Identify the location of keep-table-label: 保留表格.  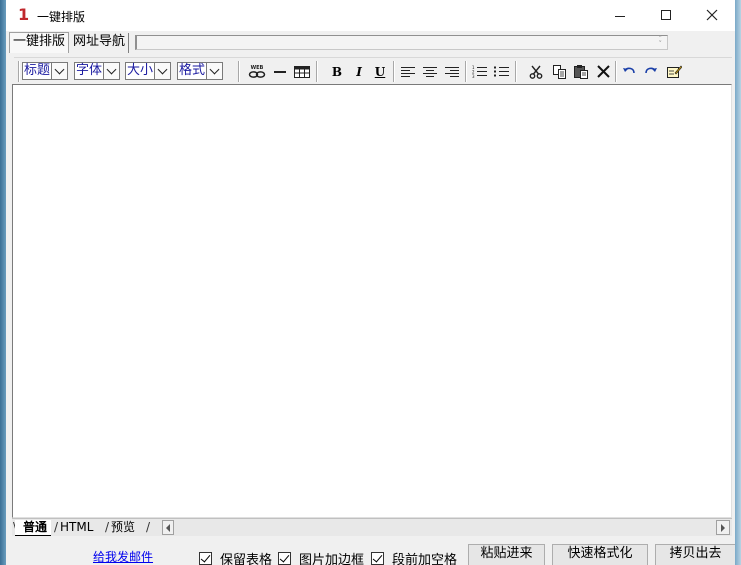
(246, 559).